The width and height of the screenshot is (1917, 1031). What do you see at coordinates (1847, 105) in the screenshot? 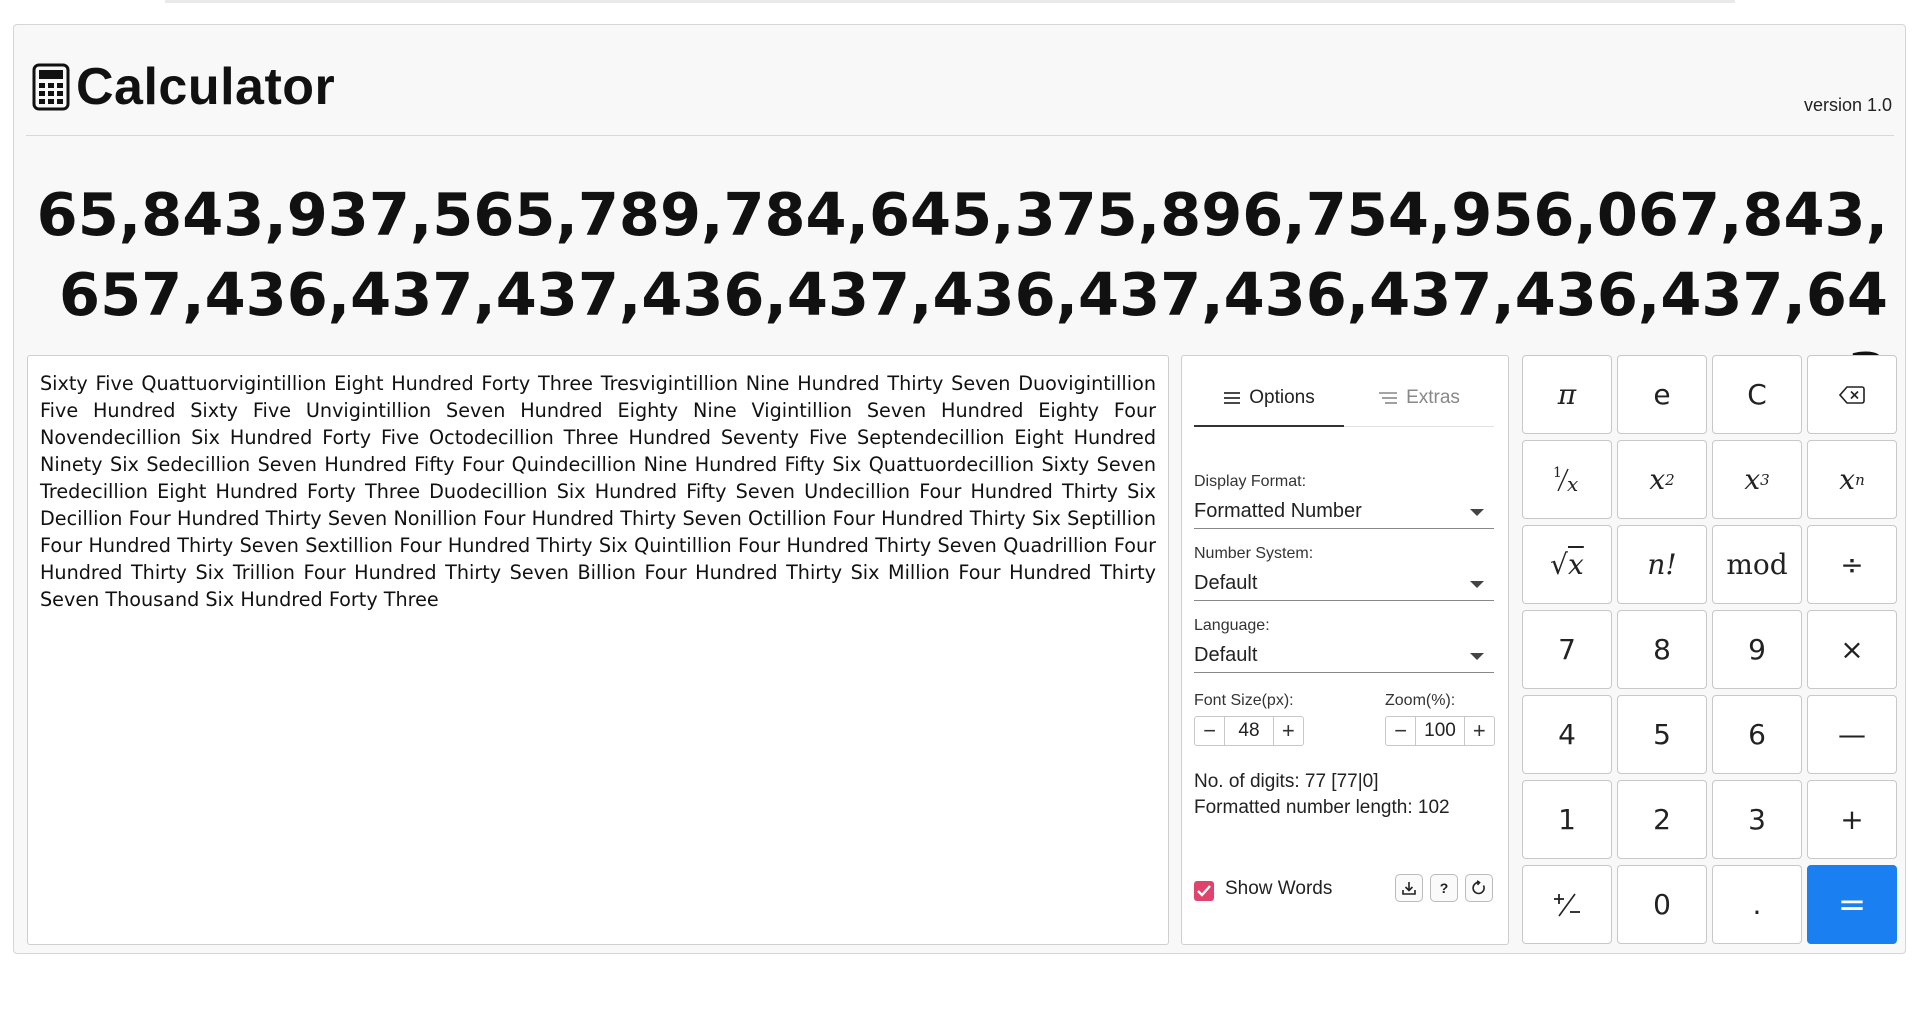
I see `version-label: version 1.0` at bounding box center [1847, 105].